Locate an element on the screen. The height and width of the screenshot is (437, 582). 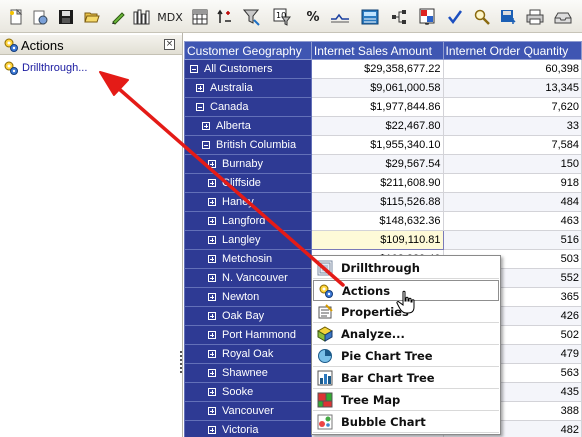
close-panel-button: × is located at coordinates (169, 44).